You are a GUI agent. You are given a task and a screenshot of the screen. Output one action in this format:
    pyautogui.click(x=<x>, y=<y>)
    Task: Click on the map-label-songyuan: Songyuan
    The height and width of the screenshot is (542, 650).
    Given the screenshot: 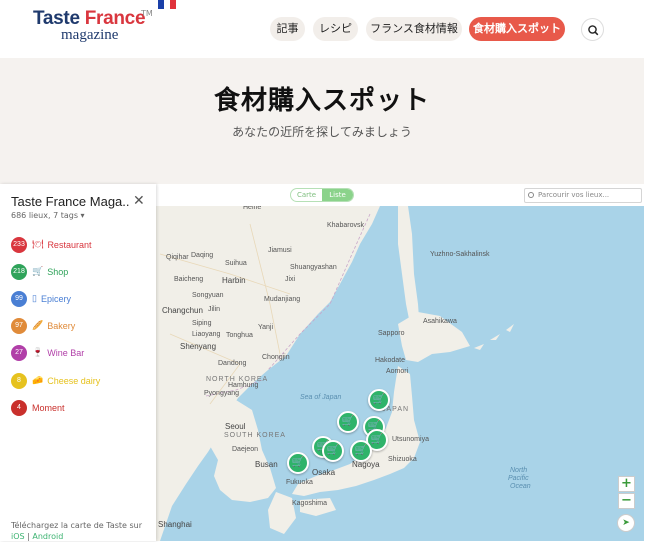 What is the action you would take?
    pyautogui.click(x=208, y=295)
    